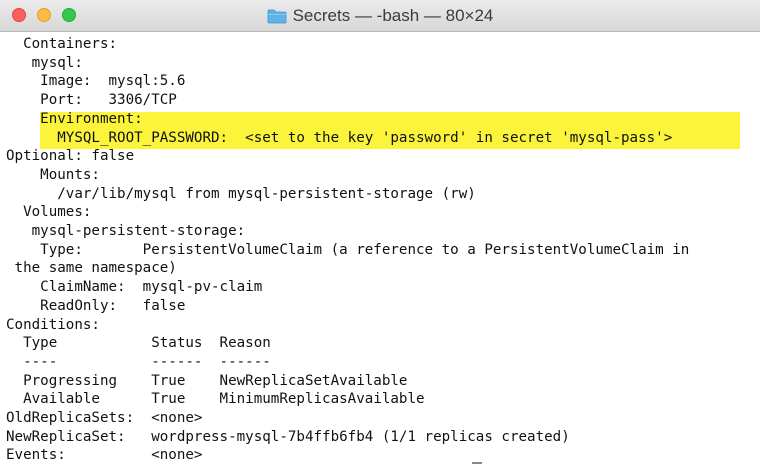 This screenshot has width=760, height=466. I want to click on folder-icon, so click(277, 16).